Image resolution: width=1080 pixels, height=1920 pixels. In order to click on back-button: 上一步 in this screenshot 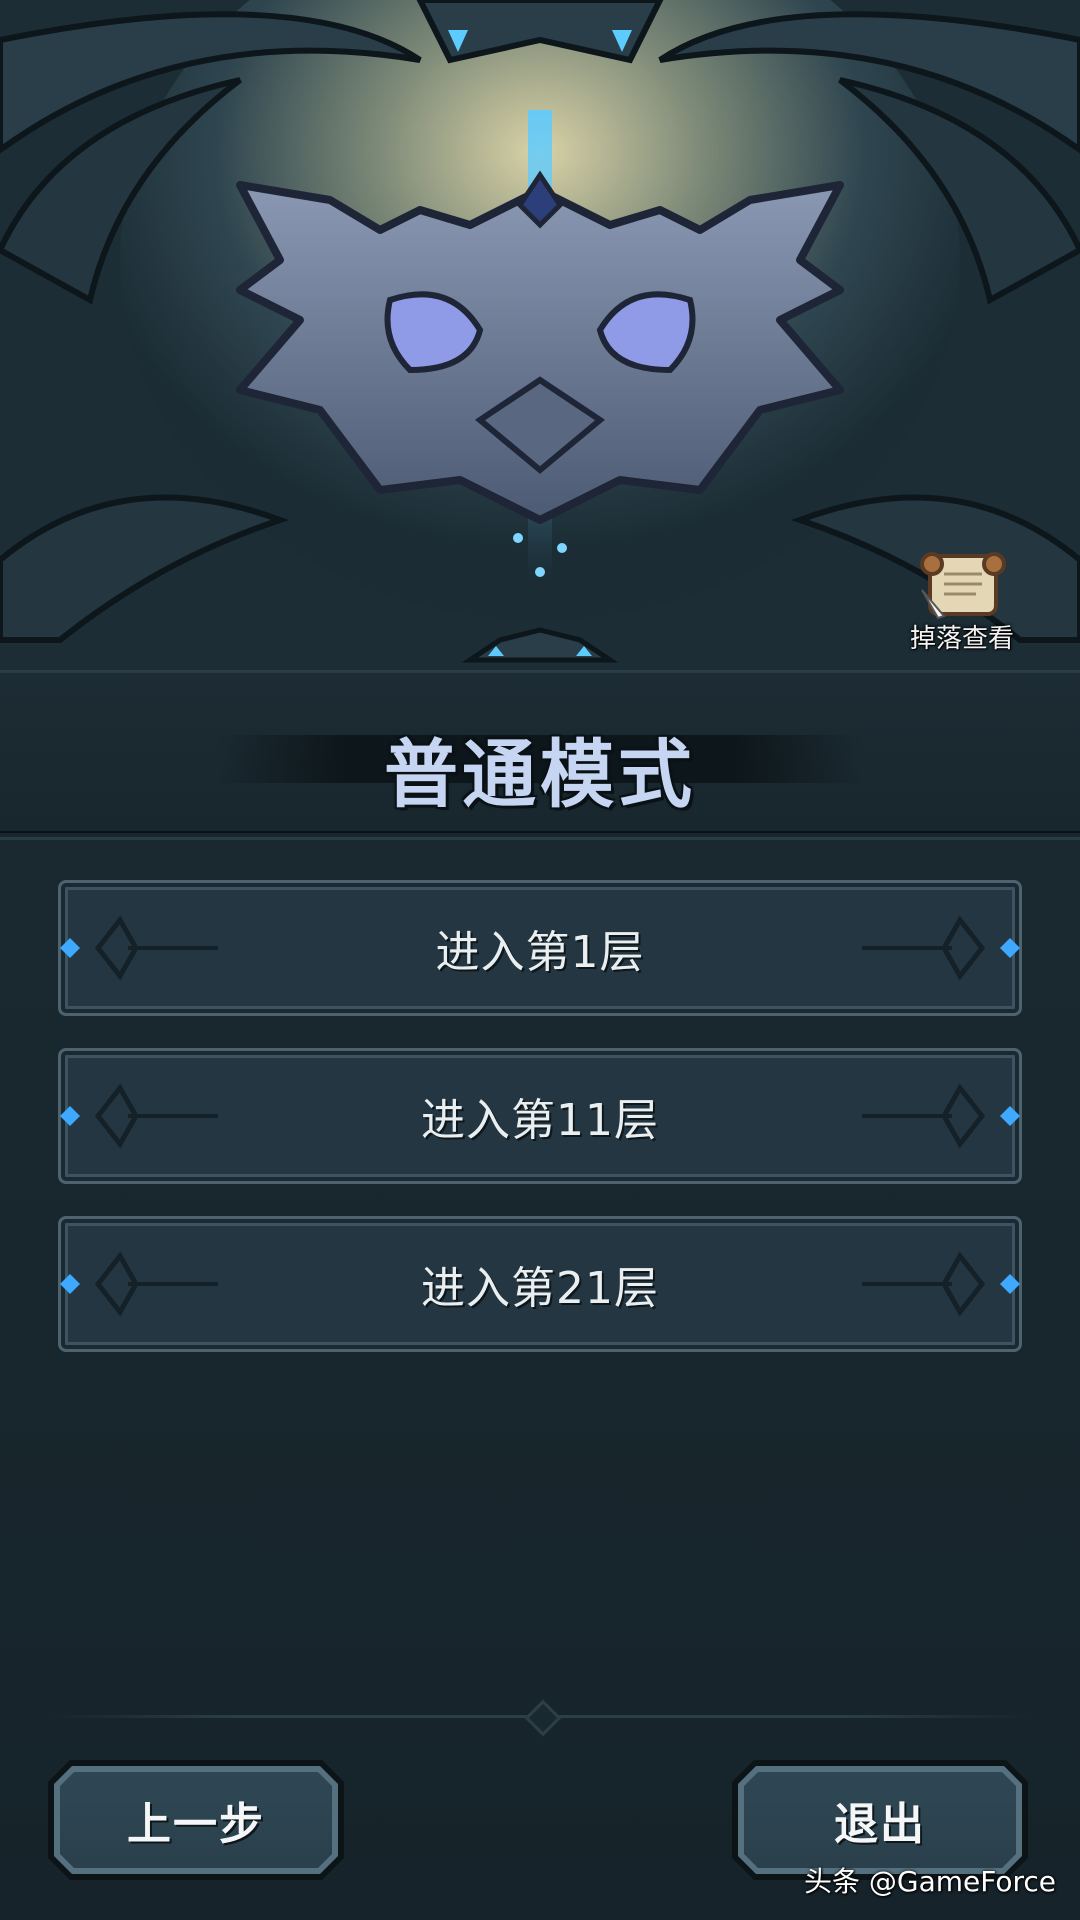, I will do `click(196, 1820)`.